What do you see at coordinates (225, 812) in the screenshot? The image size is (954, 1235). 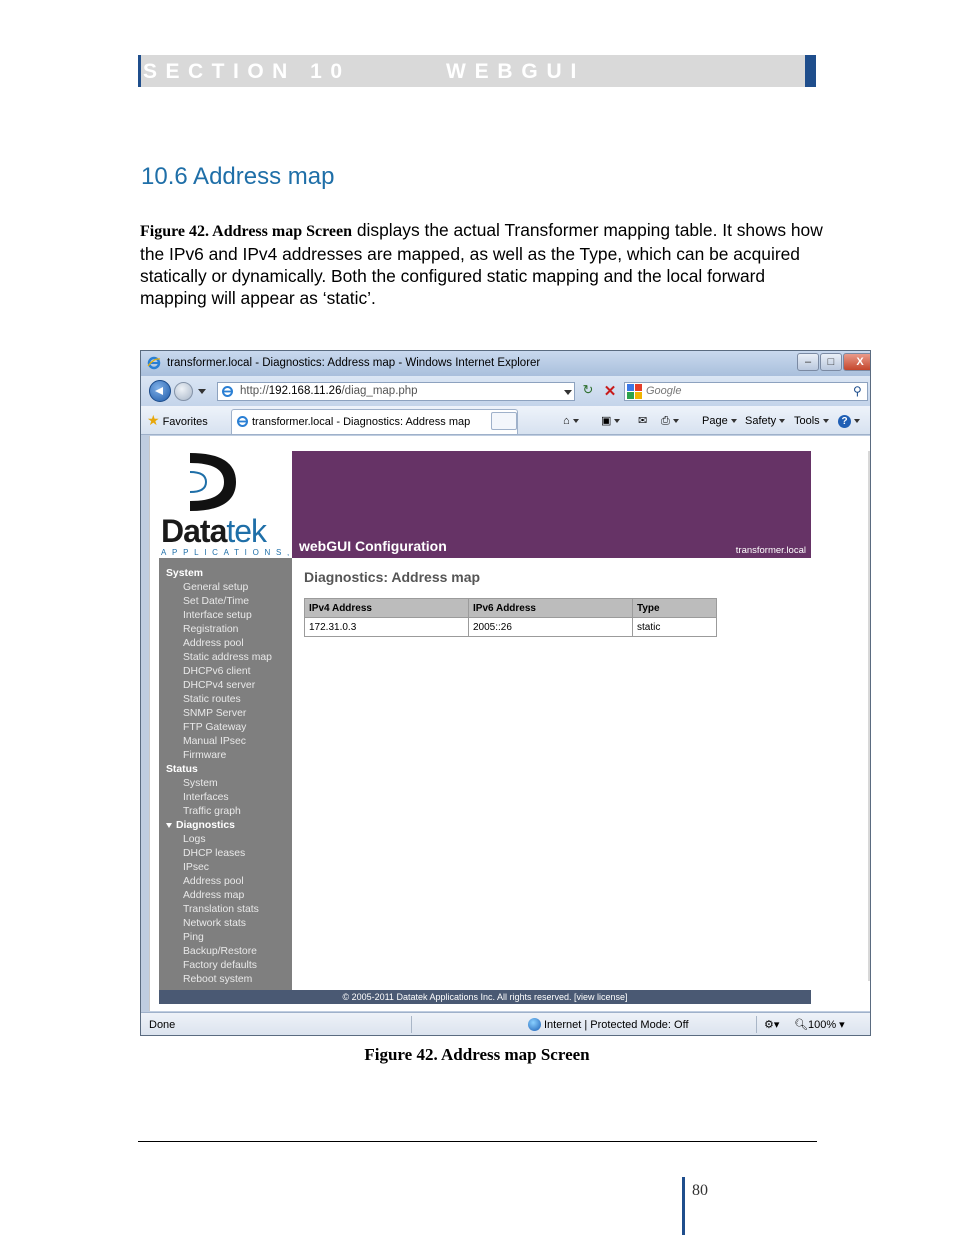 I see `sidebar-item-traffic-graph: Traffic graph` at bounding box center [225, 812].